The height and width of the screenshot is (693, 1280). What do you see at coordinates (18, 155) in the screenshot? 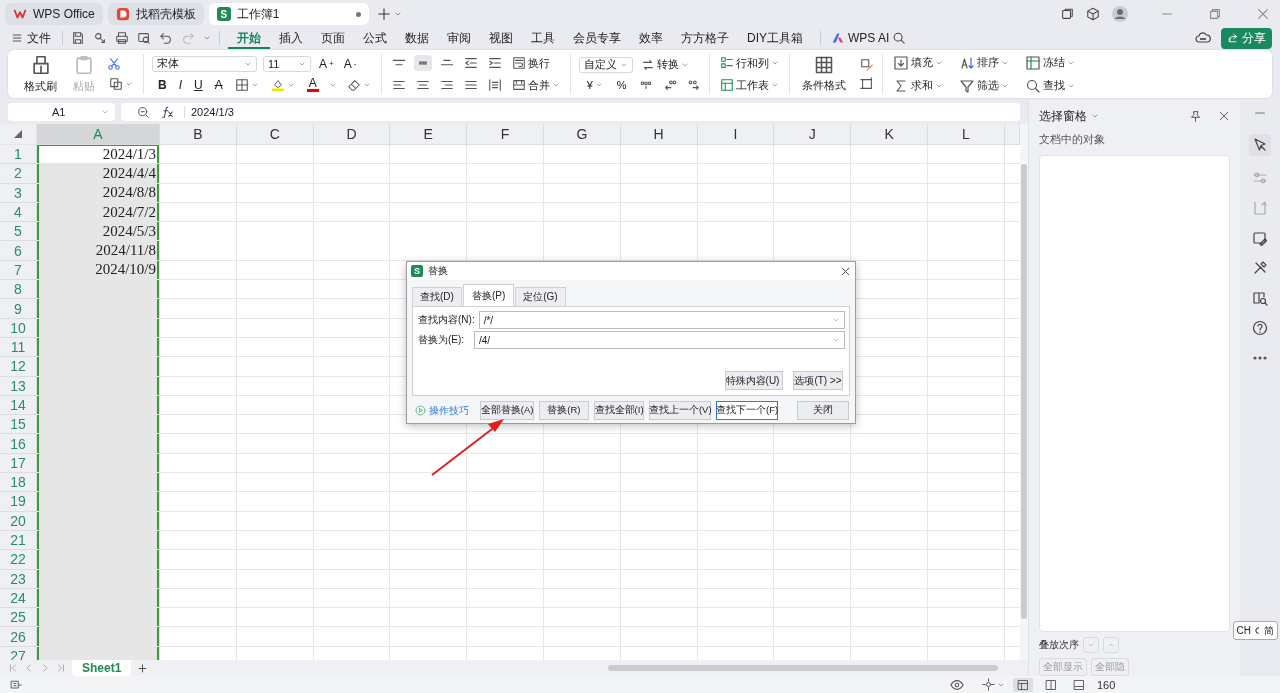
I see `row-header: 1` at bounding box center [18, 155].